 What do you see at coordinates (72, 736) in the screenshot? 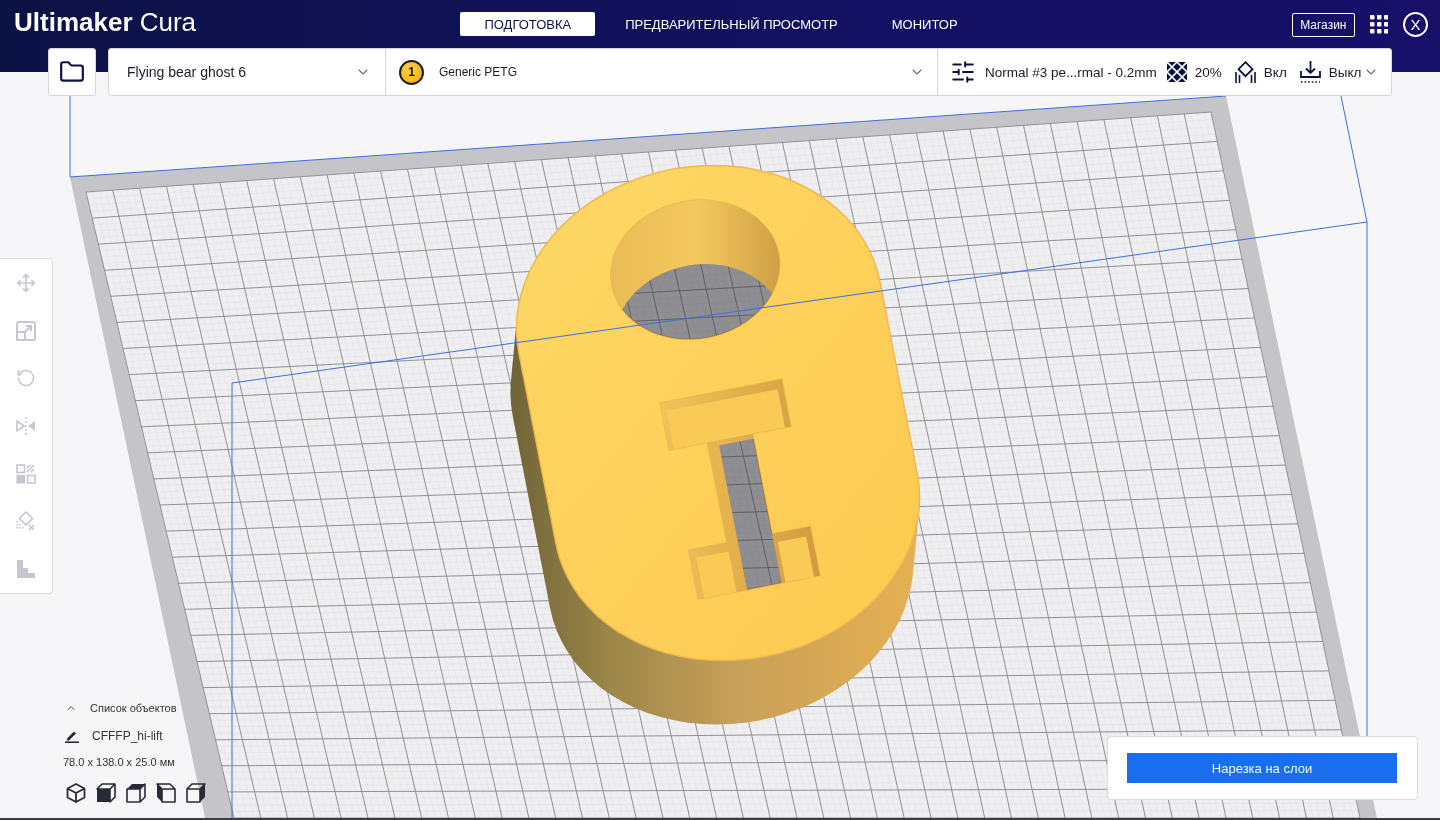
I see `pencil-icon` at bounding box center [72, 736].